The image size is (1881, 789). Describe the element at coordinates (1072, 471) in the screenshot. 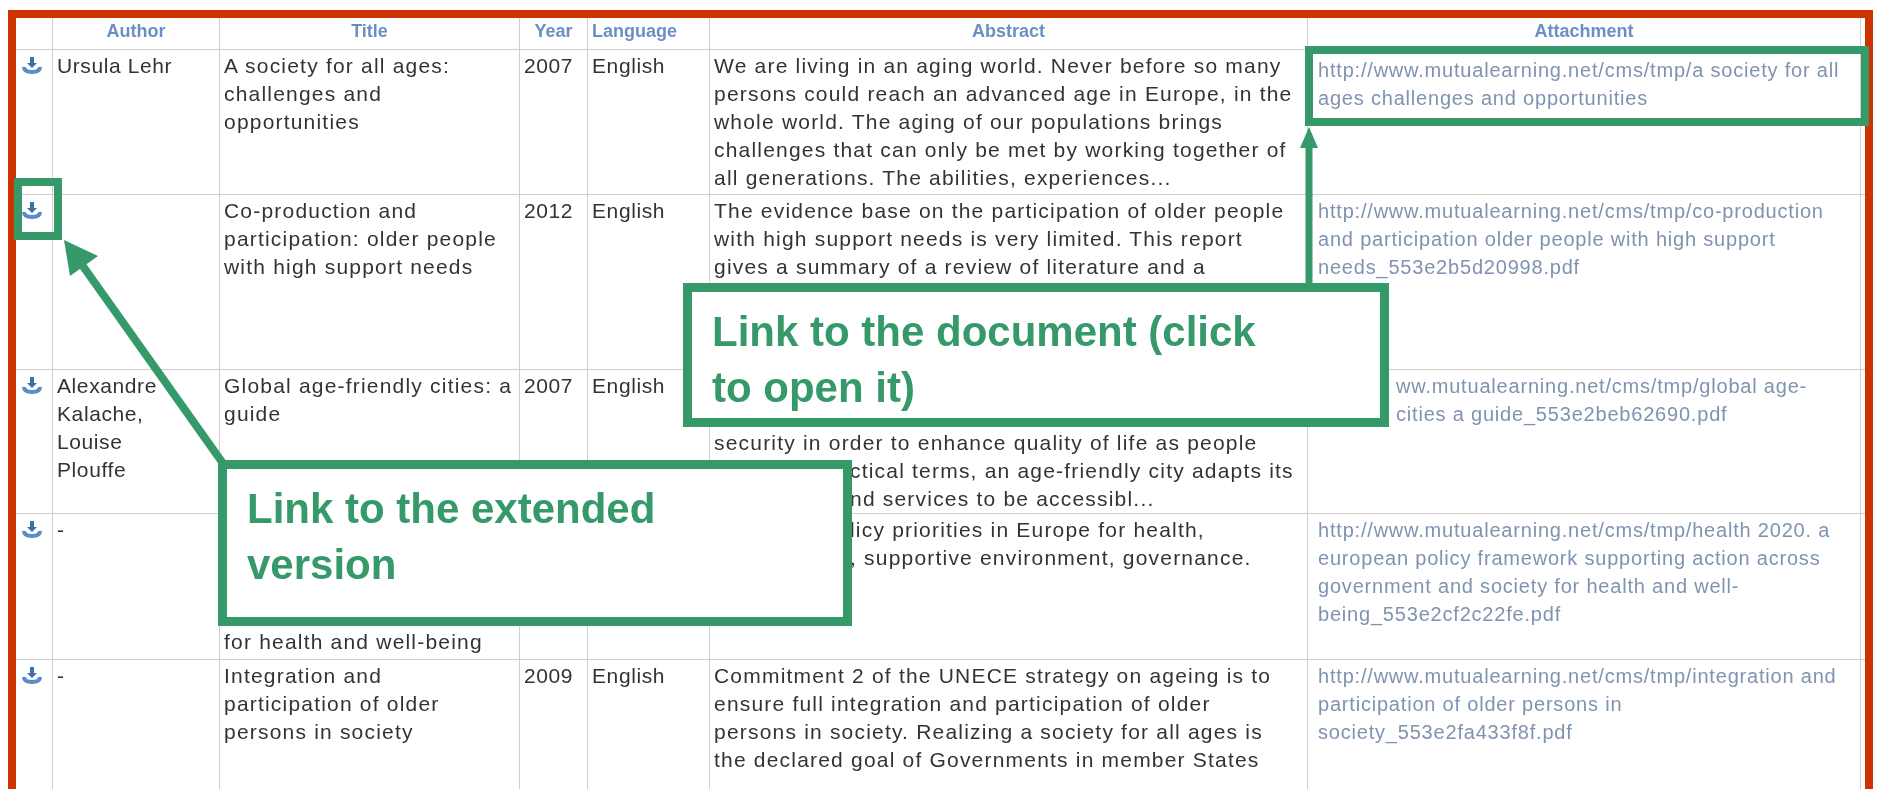

I see `abstract-text: ctical terms, an age-friendly city adapts its` at that location.